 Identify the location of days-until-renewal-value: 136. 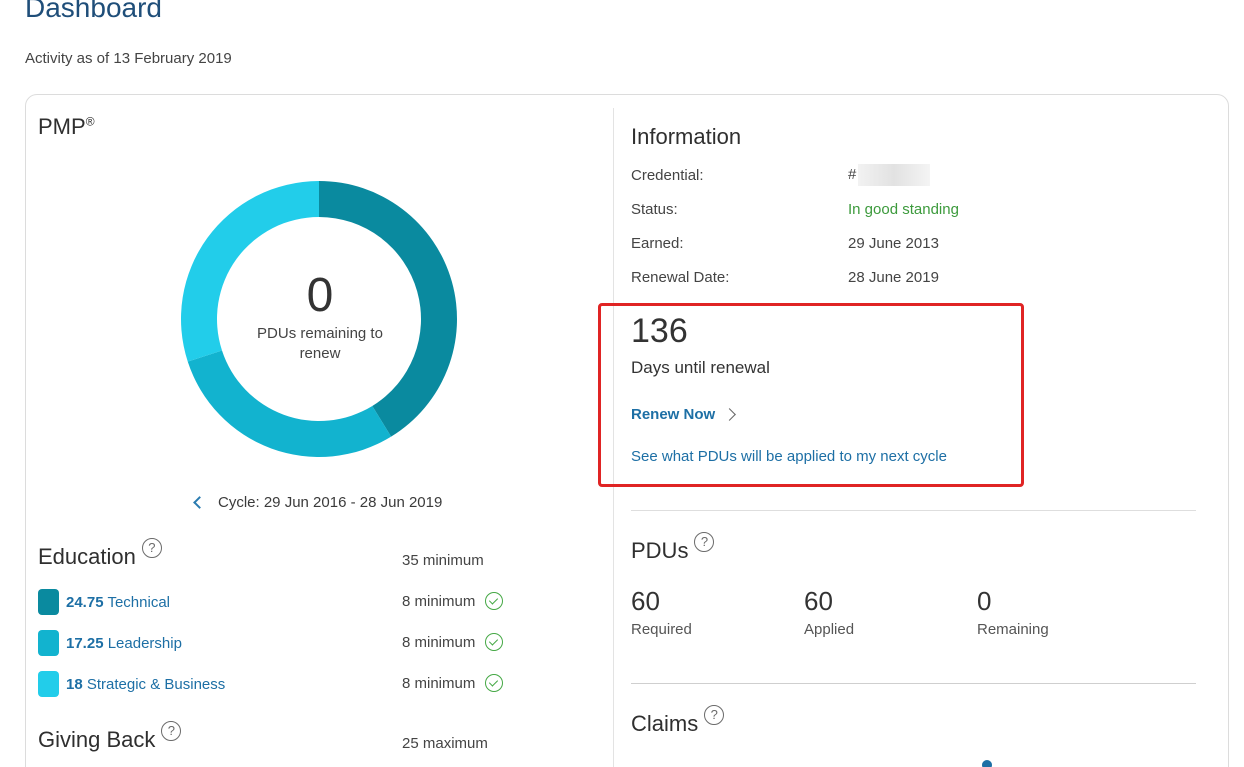
(659, 331).